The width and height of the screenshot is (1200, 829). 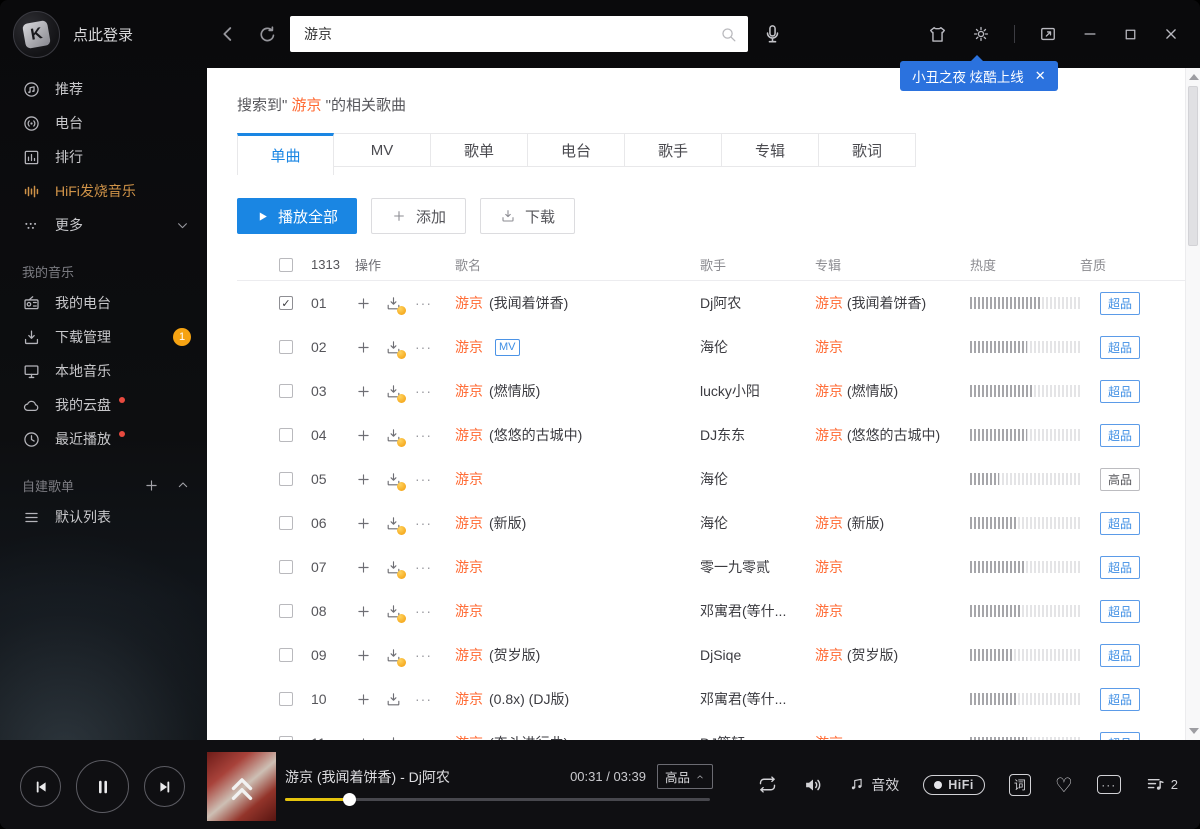 What do you see at coordinates (867, 150) in the screenshot?
I see `result-tab: 歌词` at bounding box center [867, 150].